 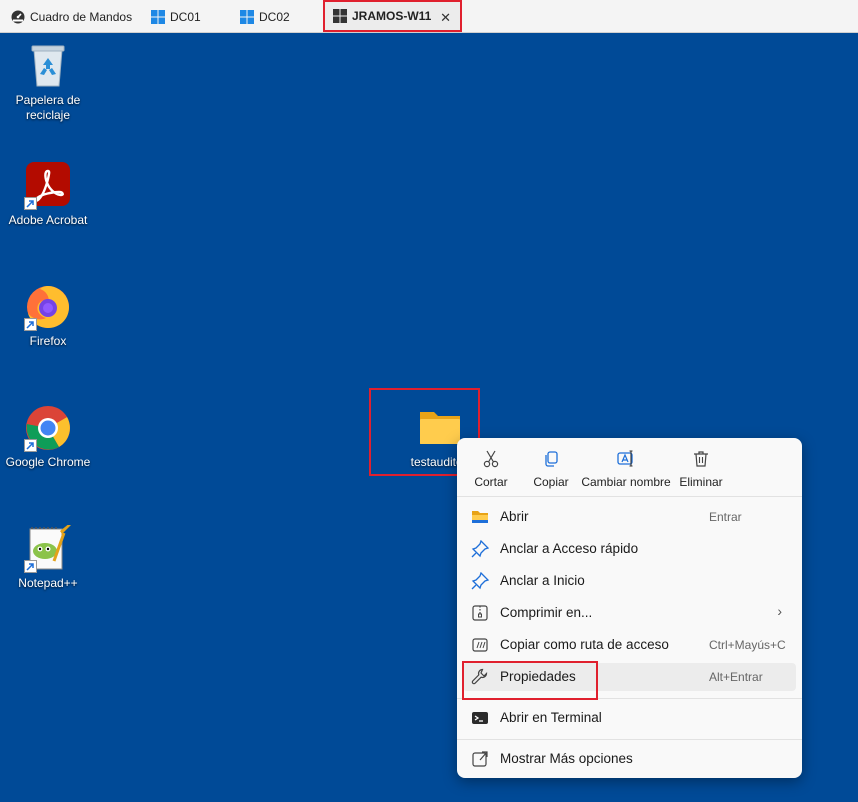 I want to click on menu-item-pin-quick-access-label: Anclar a Acceso rápido, so click(x=569, y=548).